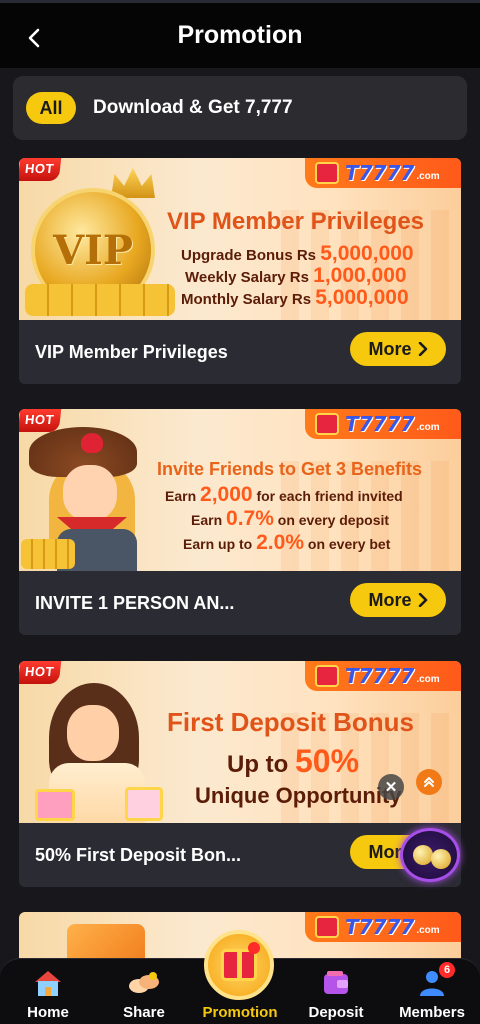 Image resolution: width=480 pixels, height=1024 pixels. What do you see at coordinates (432, 1012) in the screenshot?
I see `nav-label: Members` at bounding box center [432, 1012].